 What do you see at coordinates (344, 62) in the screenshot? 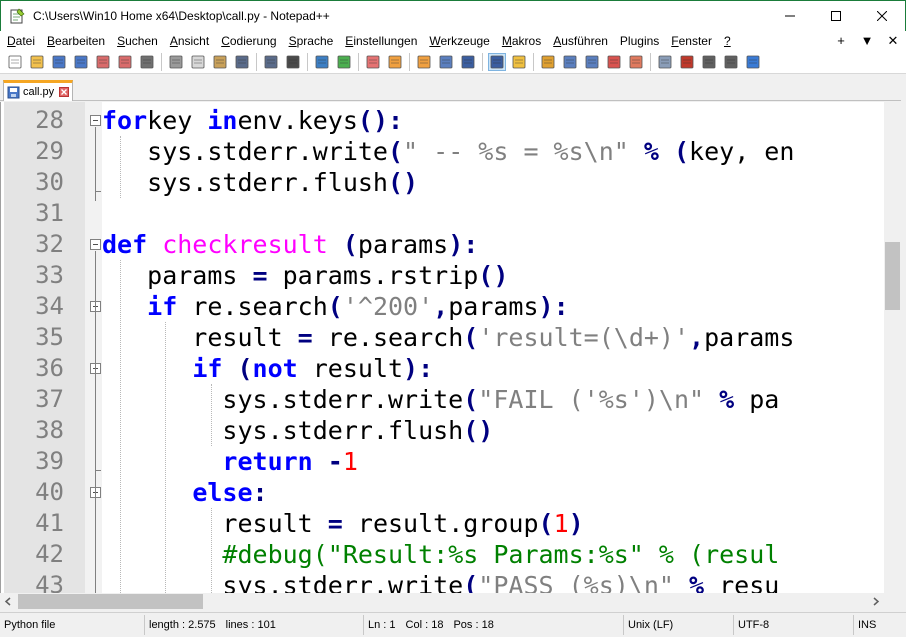
I see `zoom-in-icon` at bounding box center [344, 62].